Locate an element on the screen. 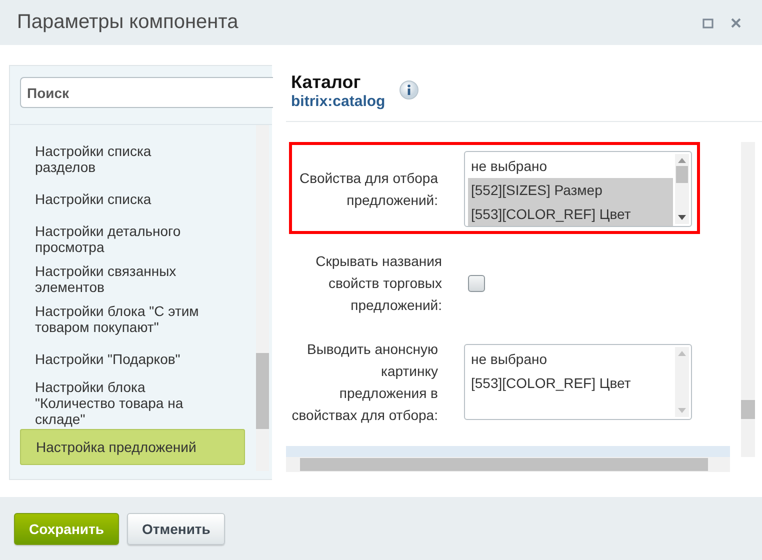 This screenshot has width=762, height=560. sidebar-item: Настройка предложений is located at coordinates (132, 447).